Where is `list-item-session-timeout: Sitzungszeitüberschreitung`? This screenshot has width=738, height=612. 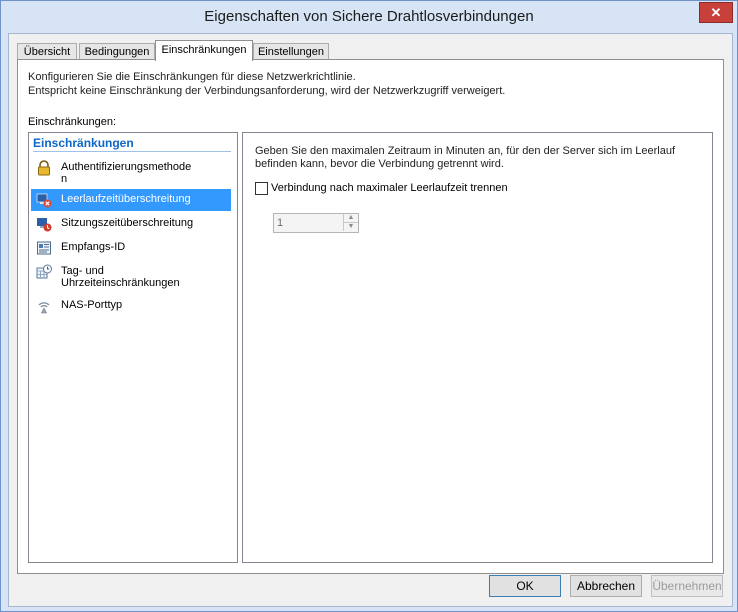
list-item-session-timeout: Sitzungszeitüberschreitung is located at coordinates (131, 224).